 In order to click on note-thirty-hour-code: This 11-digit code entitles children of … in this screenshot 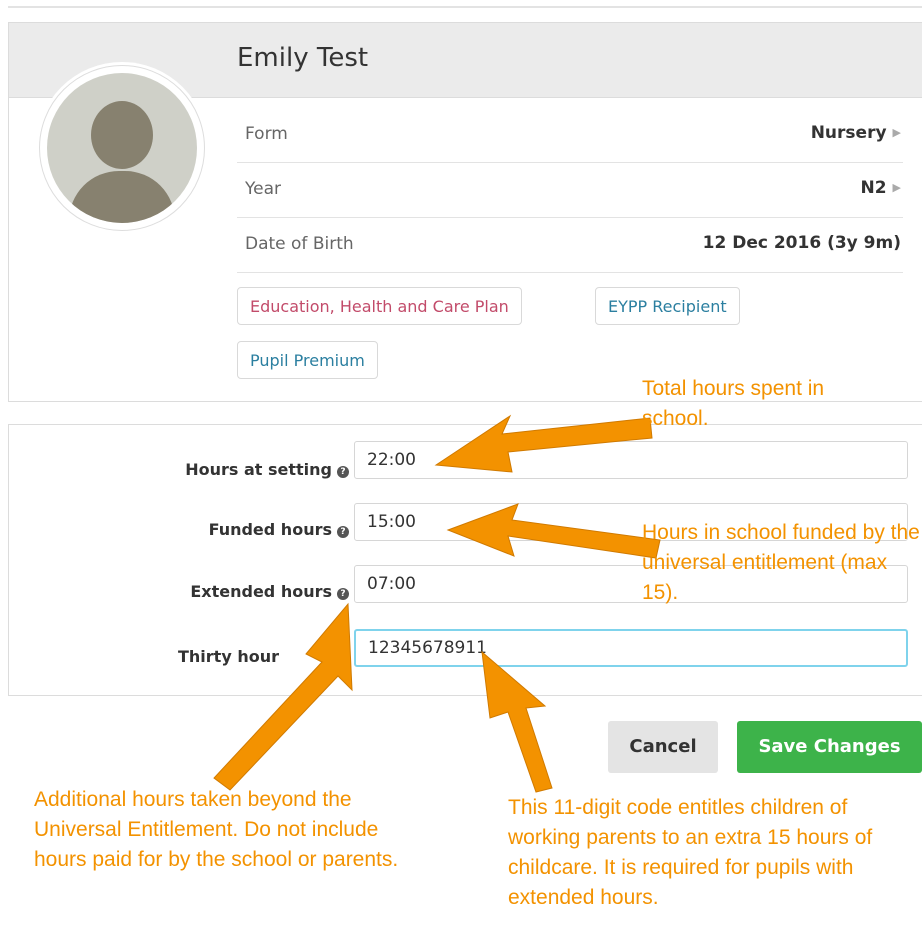, I will do `click(690, 852)`.